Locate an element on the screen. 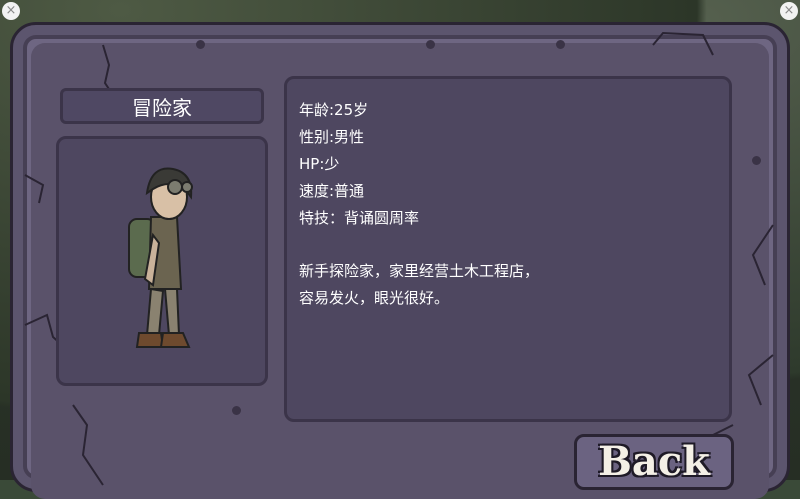 The image size is (800, 499). corner-circle-right-icon: × is located at coordinates (789, 11).